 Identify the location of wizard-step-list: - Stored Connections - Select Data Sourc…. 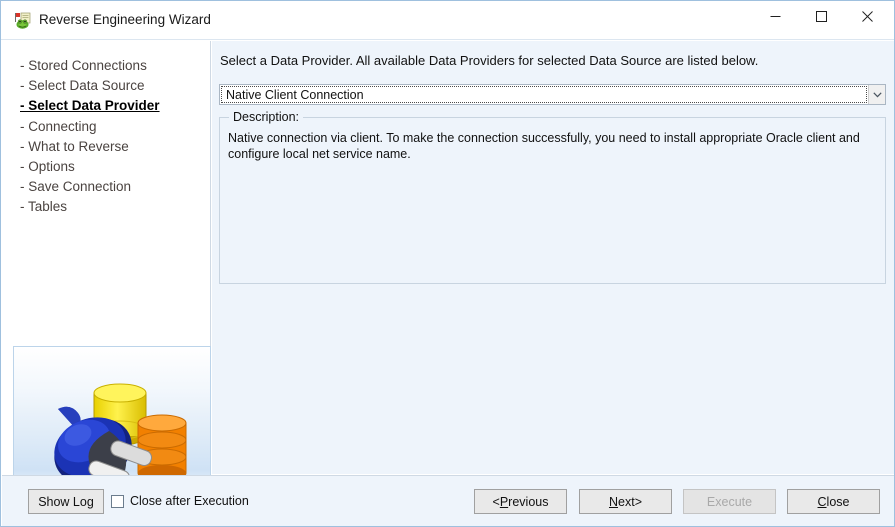
(115, 137).